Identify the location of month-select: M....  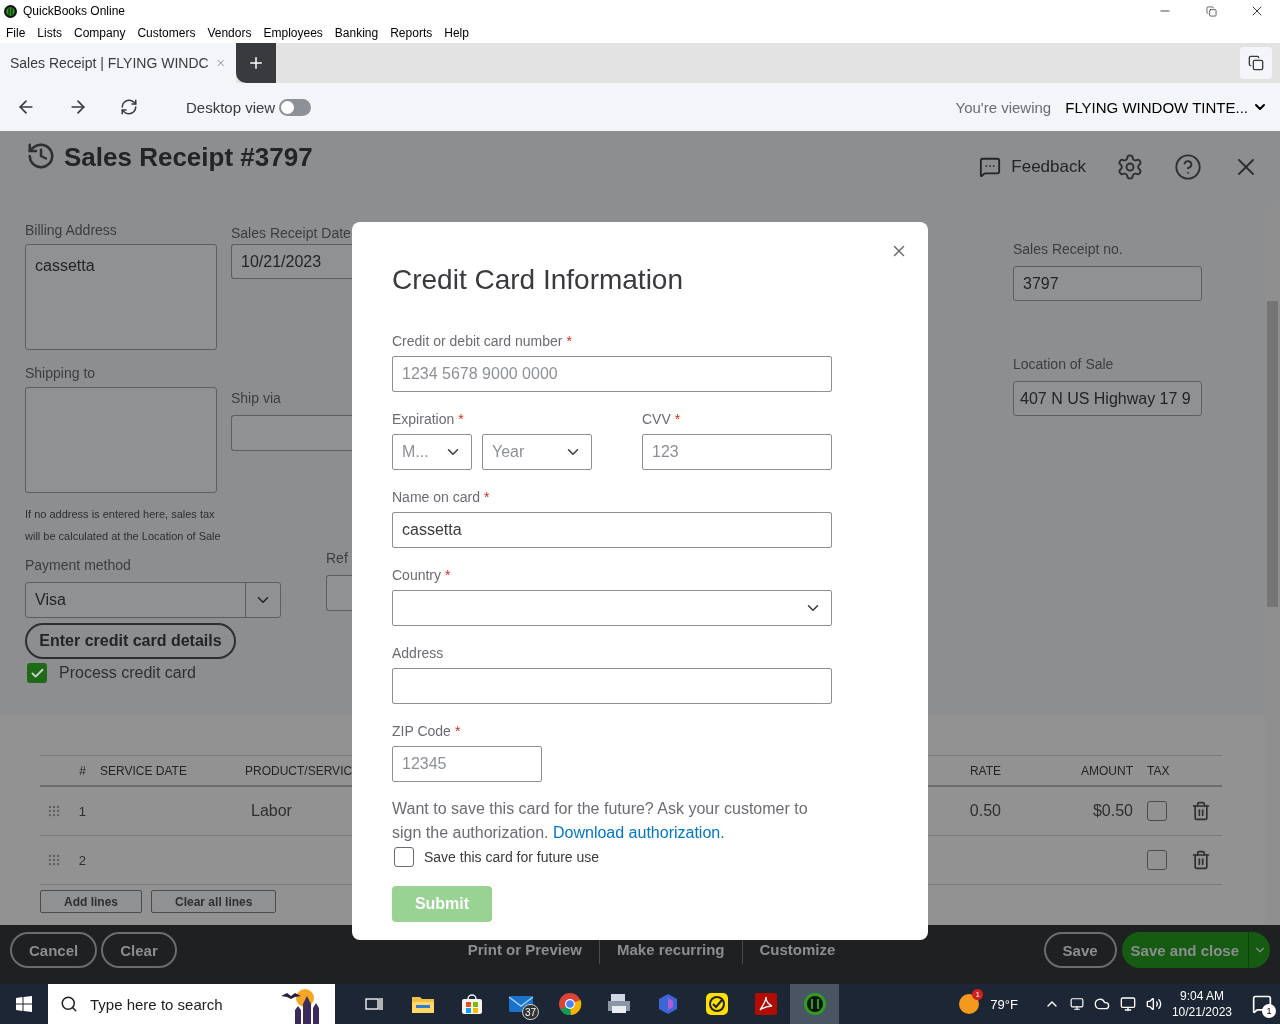
(432, 452).